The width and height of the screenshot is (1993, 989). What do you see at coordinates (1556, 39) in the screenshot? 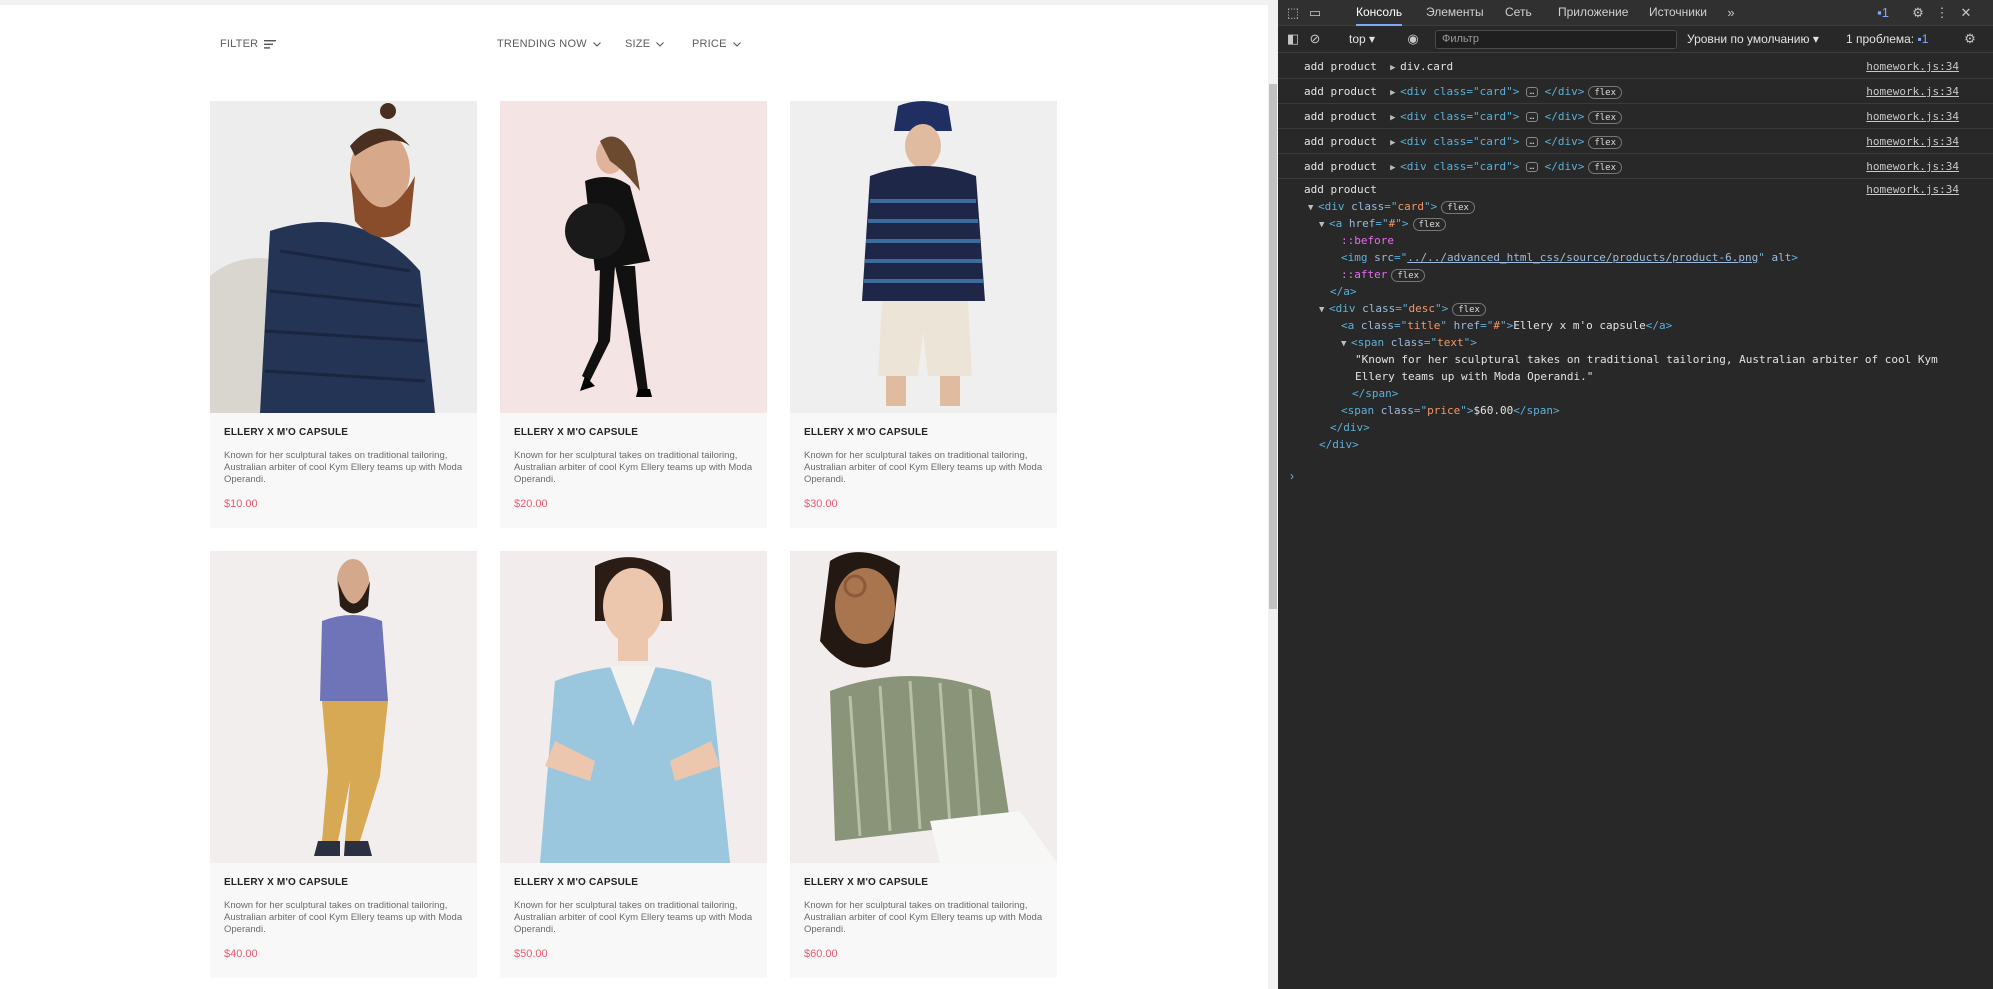
I see `filter-input: Фильтр` at bounding box center [1556, 39].